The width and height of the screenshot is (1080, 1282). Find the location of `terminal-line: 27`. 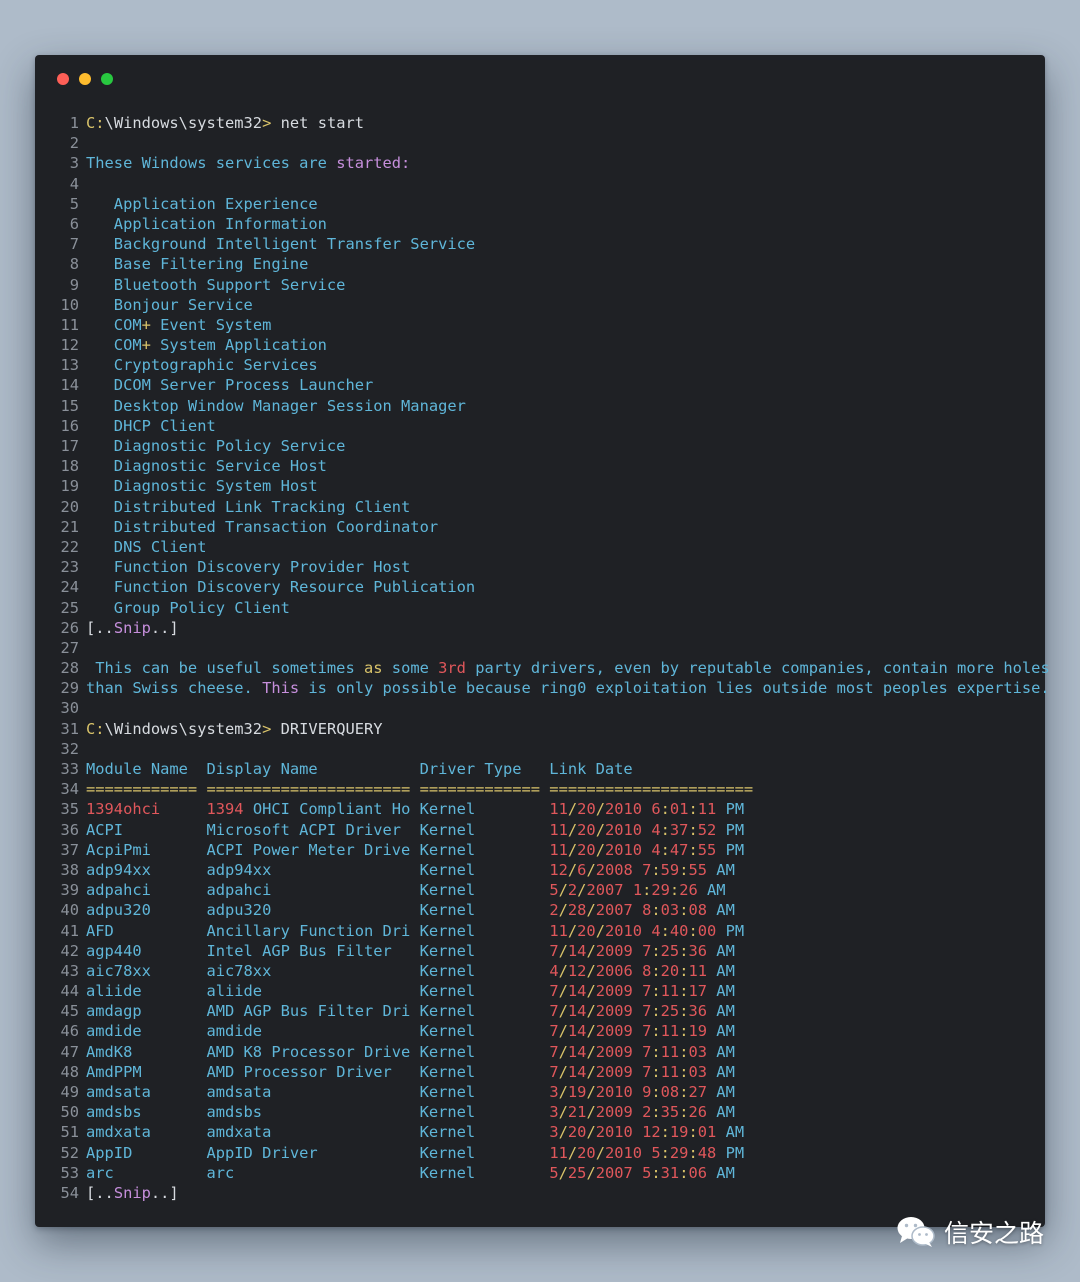

terminal-line: 27 is located at coordinates (549, 648).